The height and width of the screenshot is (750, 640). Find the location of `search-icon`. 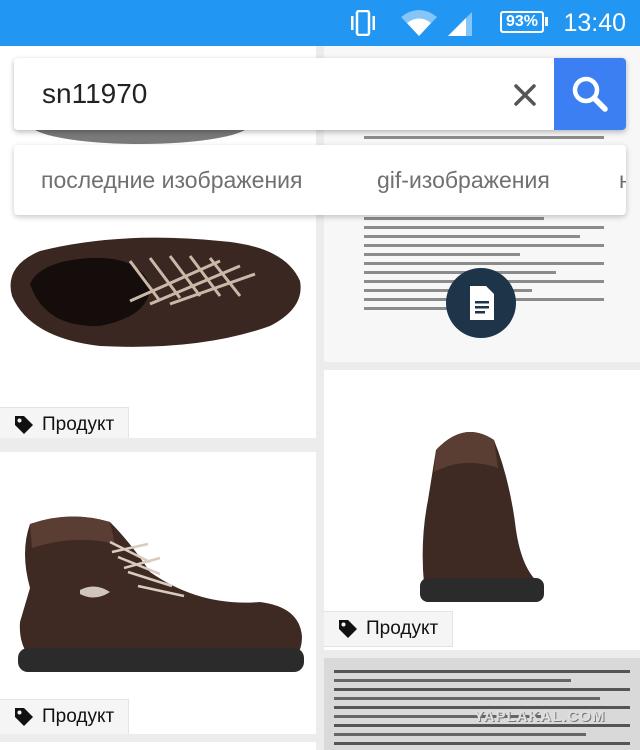

search-icon is located at coordinates (590, 94).